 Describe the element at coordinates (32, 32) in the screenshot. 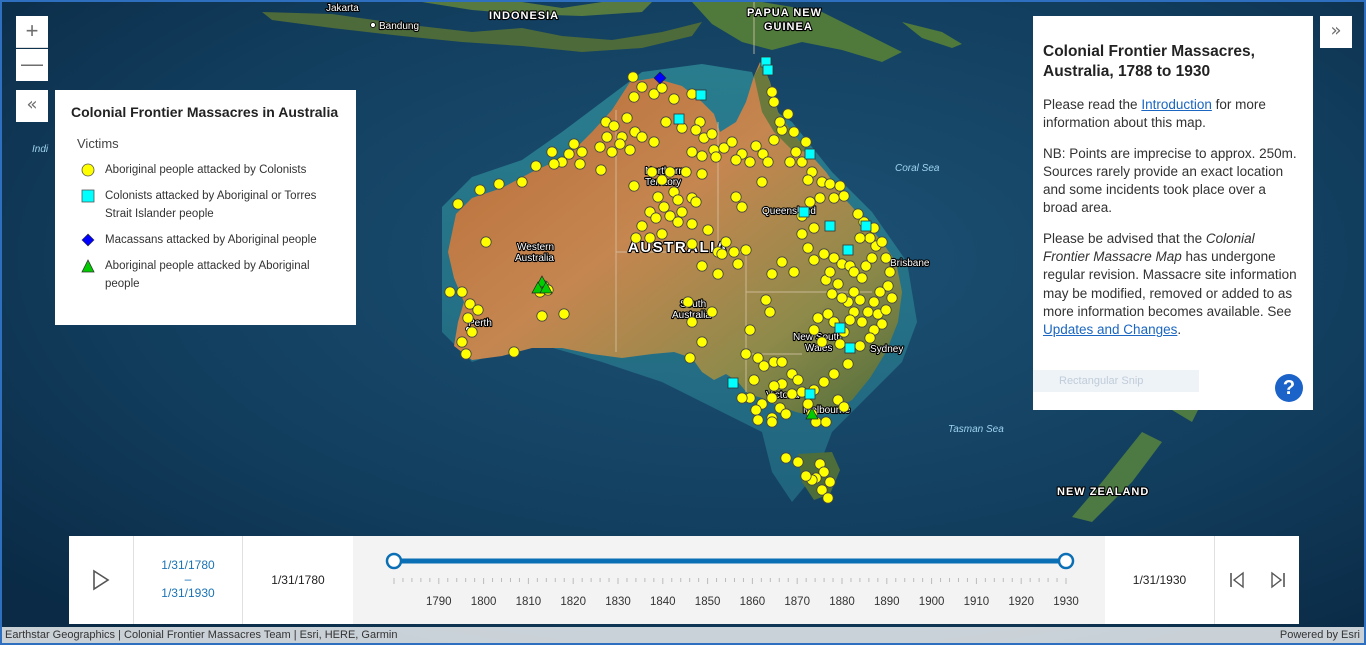

I see `zoom-in-button: +` at that location.